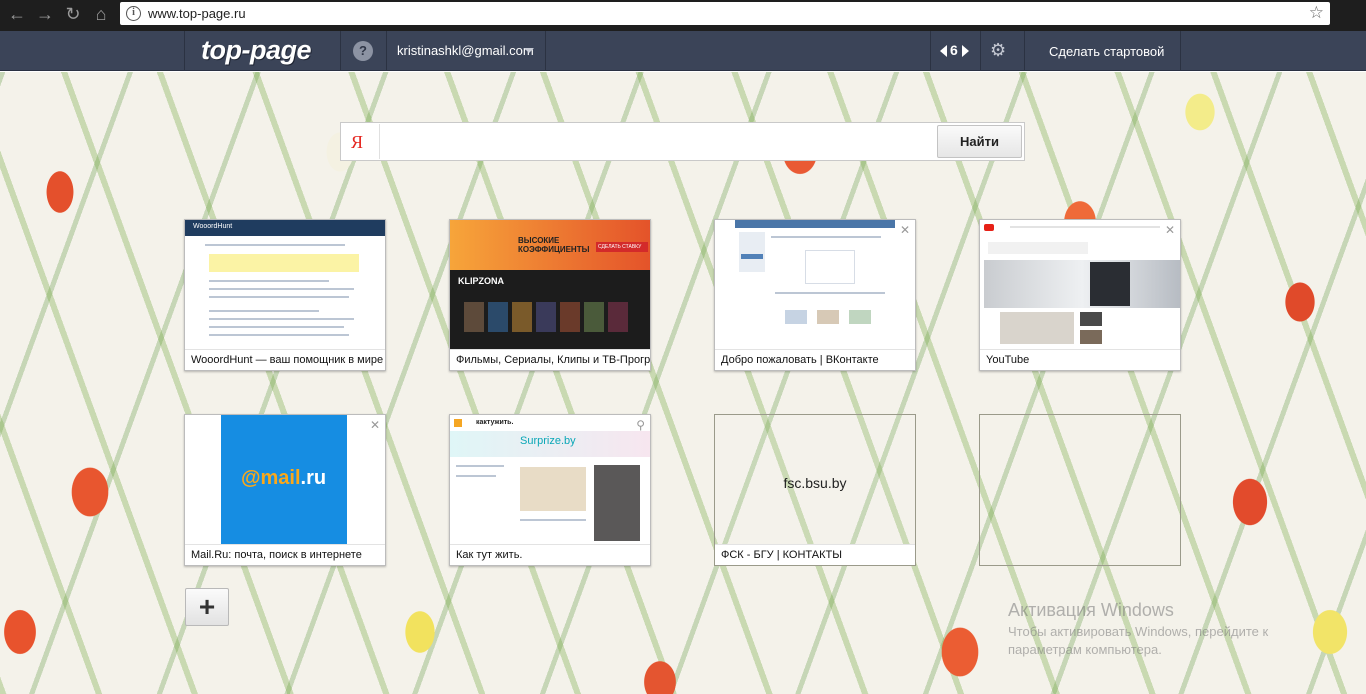  I want to click on thumb-site-title: WooordHunt, so click(213, 226).